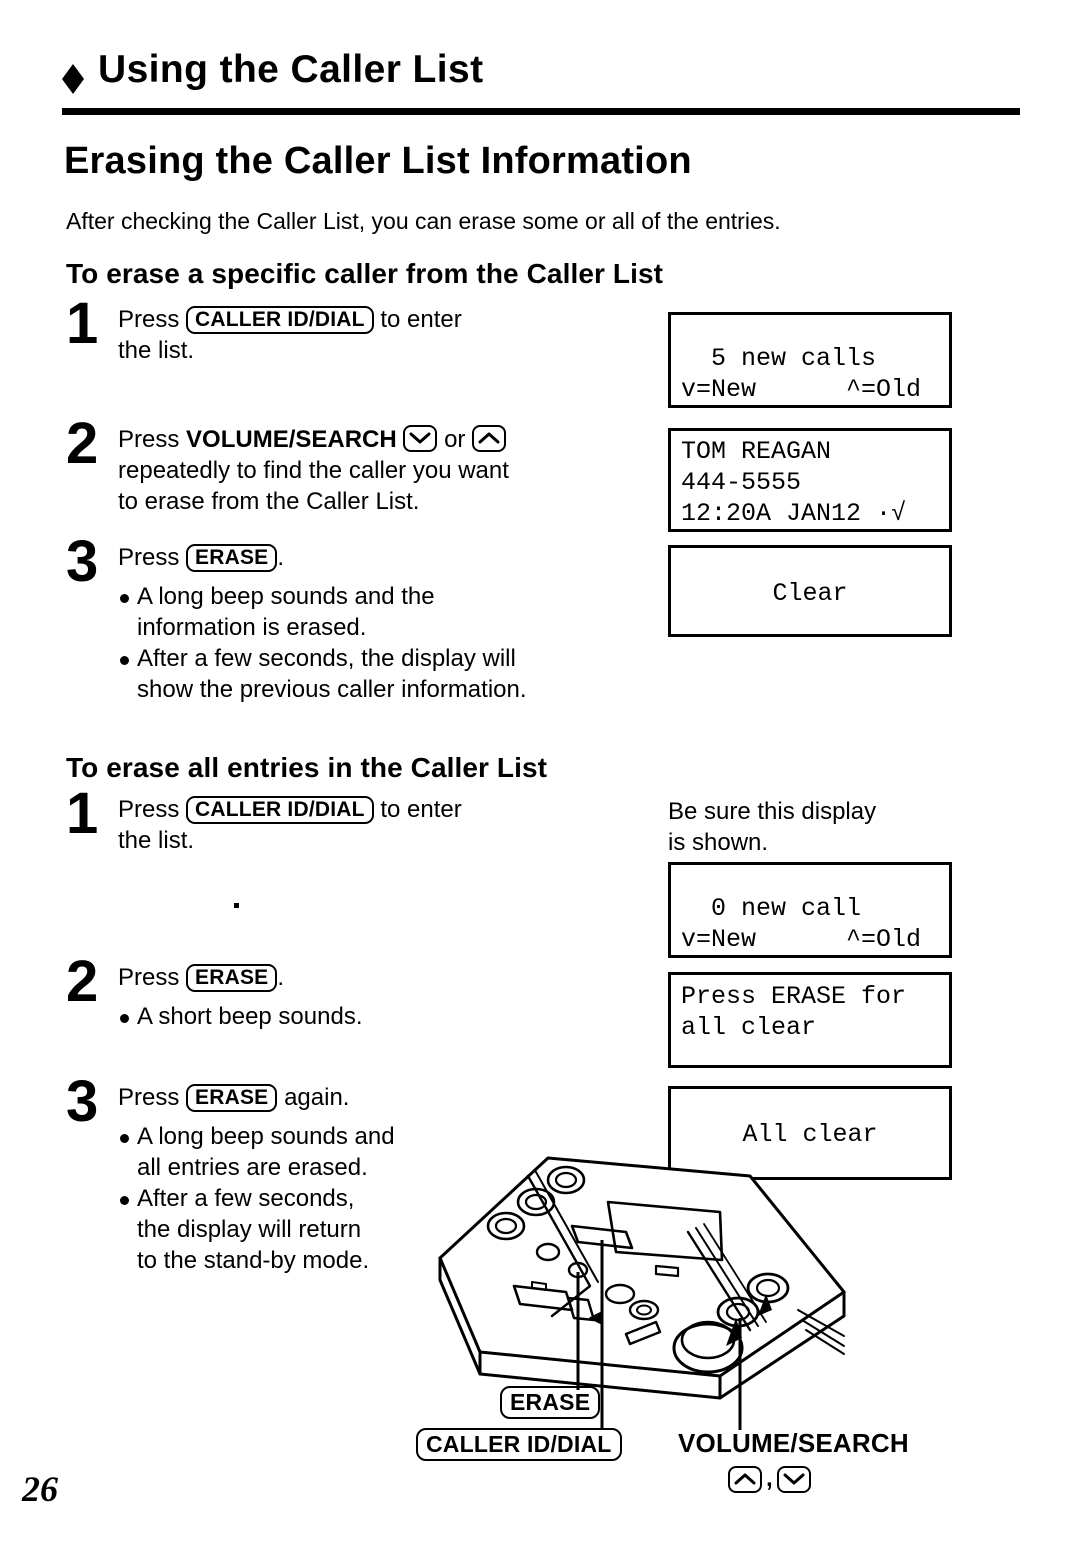  Describe the element at coordinates (252, 1167) in the screenshot. I see `bullet-line: all entries are erased.` at that location.